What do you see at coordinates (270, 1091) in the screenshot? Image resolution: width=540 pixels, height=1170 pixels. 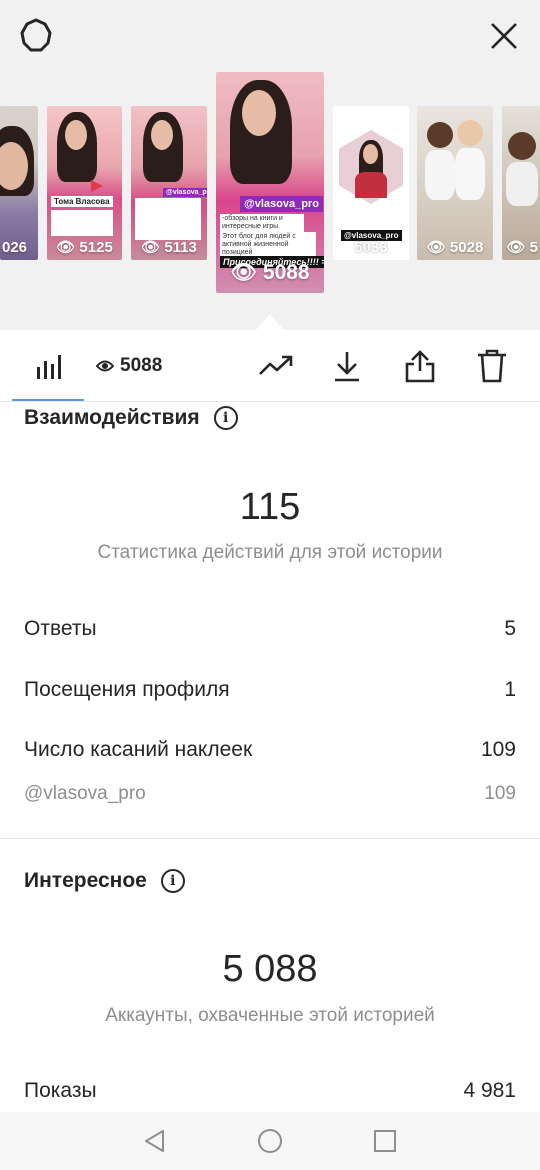 I see `stat-row-impressions: Показы 4 981` at bounding box center [270, 1091].